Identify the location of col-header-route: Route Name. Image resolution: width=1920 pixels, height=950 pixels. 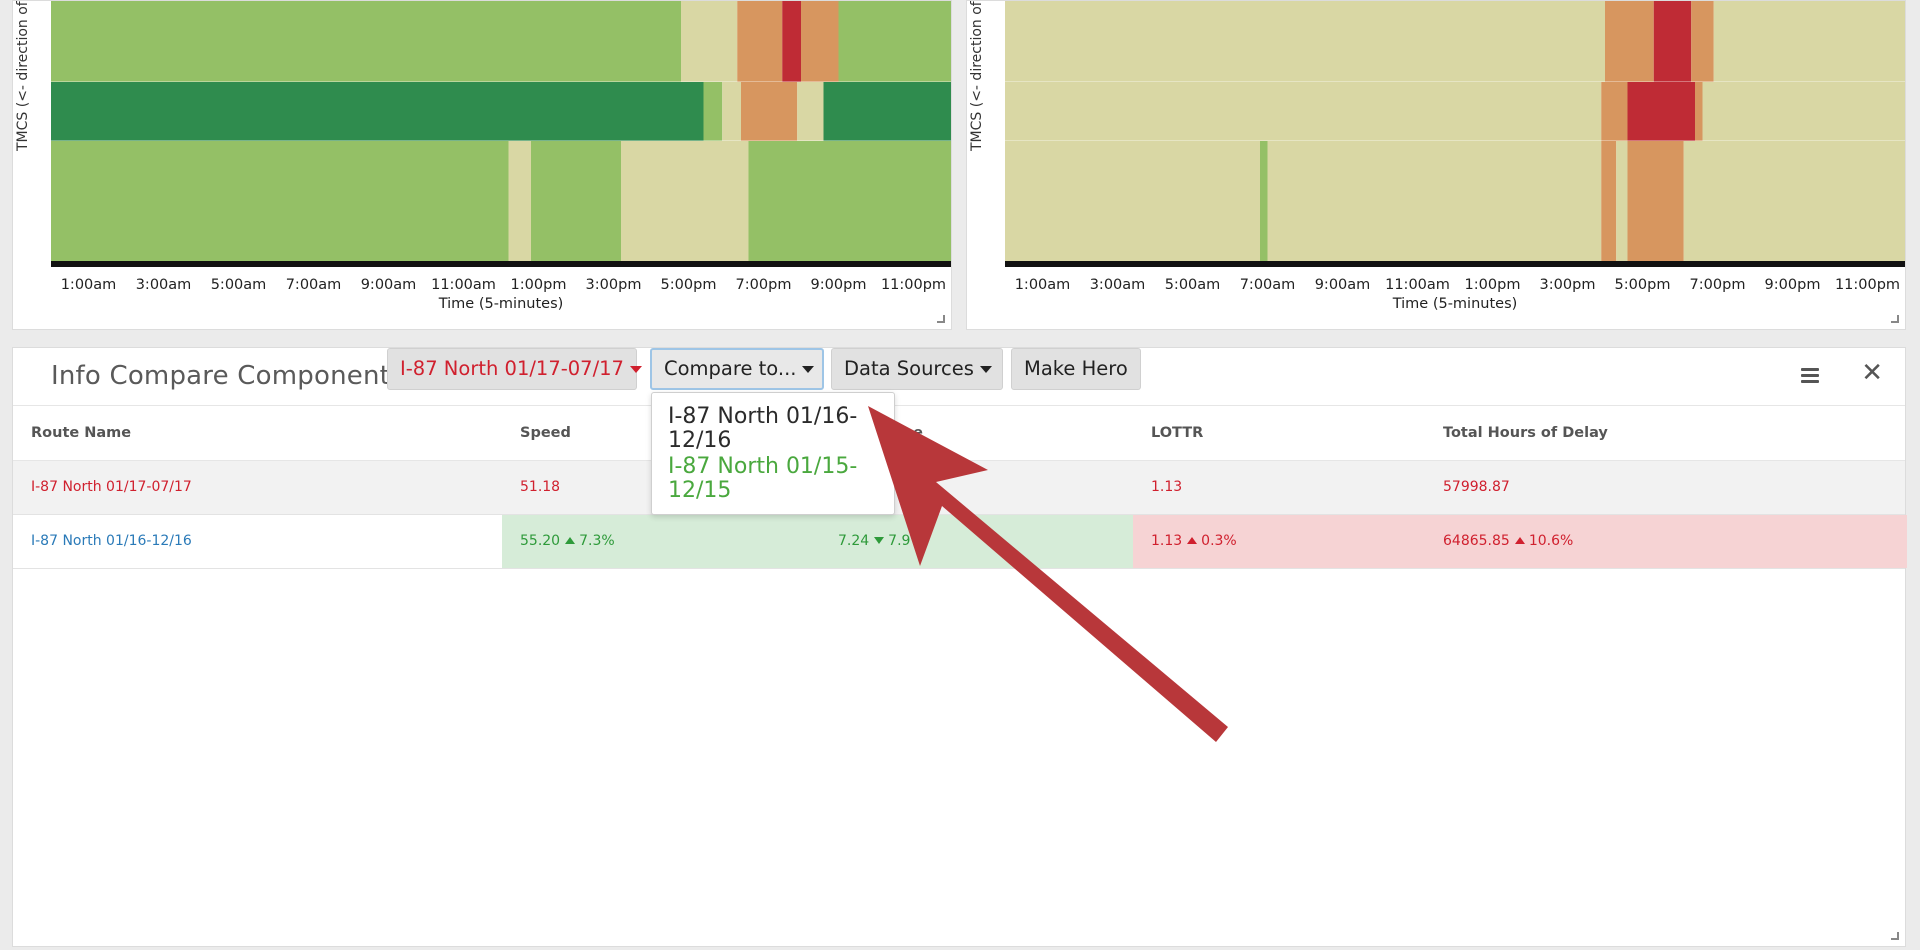
(81, 433).